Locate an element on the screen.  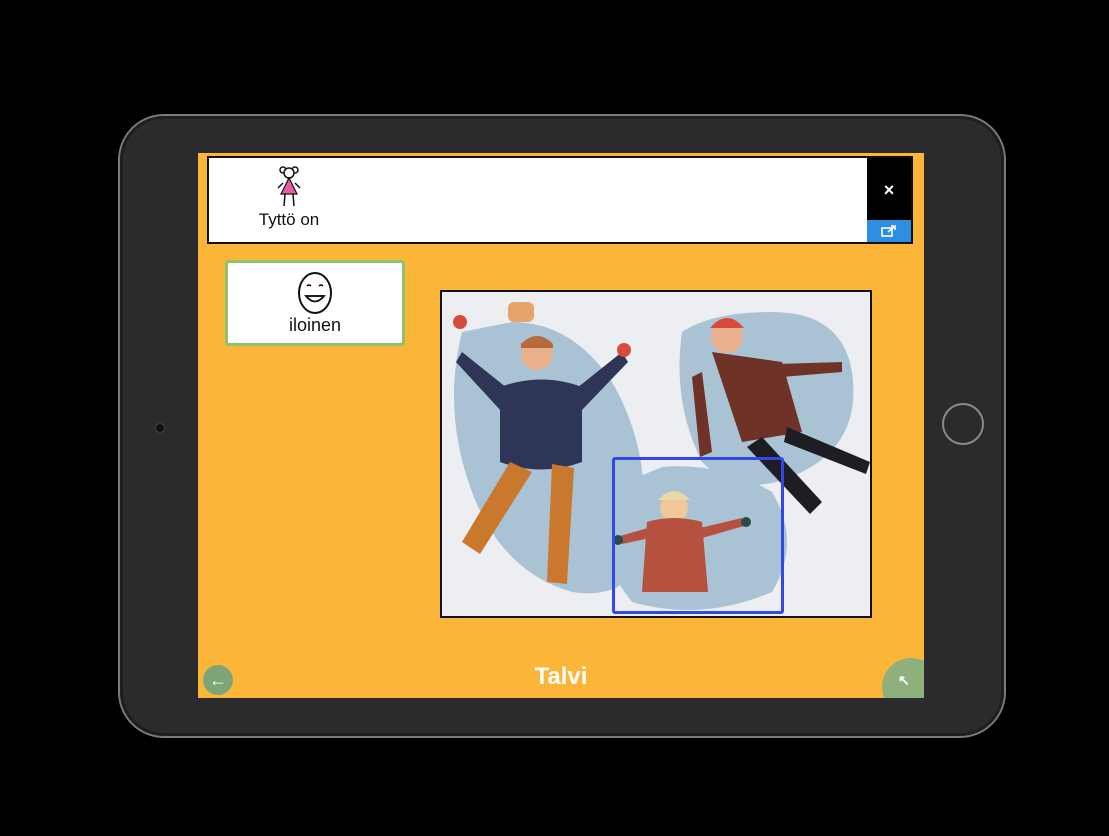
navigate-icon: ↖ is located at coordinates (904, 680).